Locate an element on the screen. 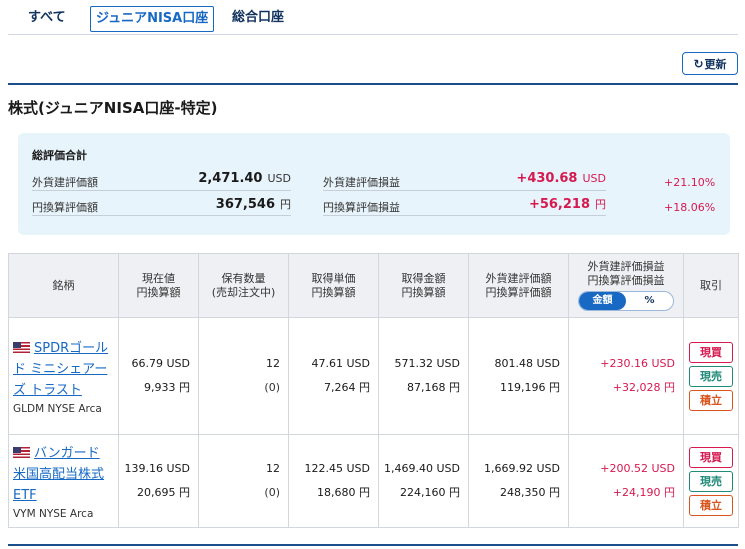  header-pl-yen-label: 円換算評価損益 is located at coordinates (626, 280).